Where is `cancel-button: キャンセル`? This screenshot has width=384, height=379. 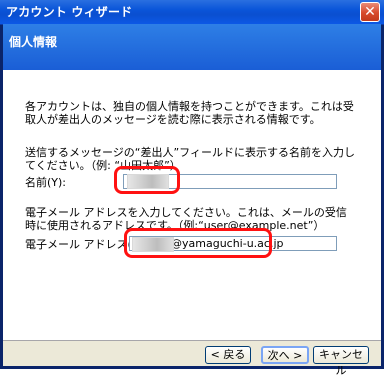
cancel-button: キャンセル is located at coordinates (341, 361).